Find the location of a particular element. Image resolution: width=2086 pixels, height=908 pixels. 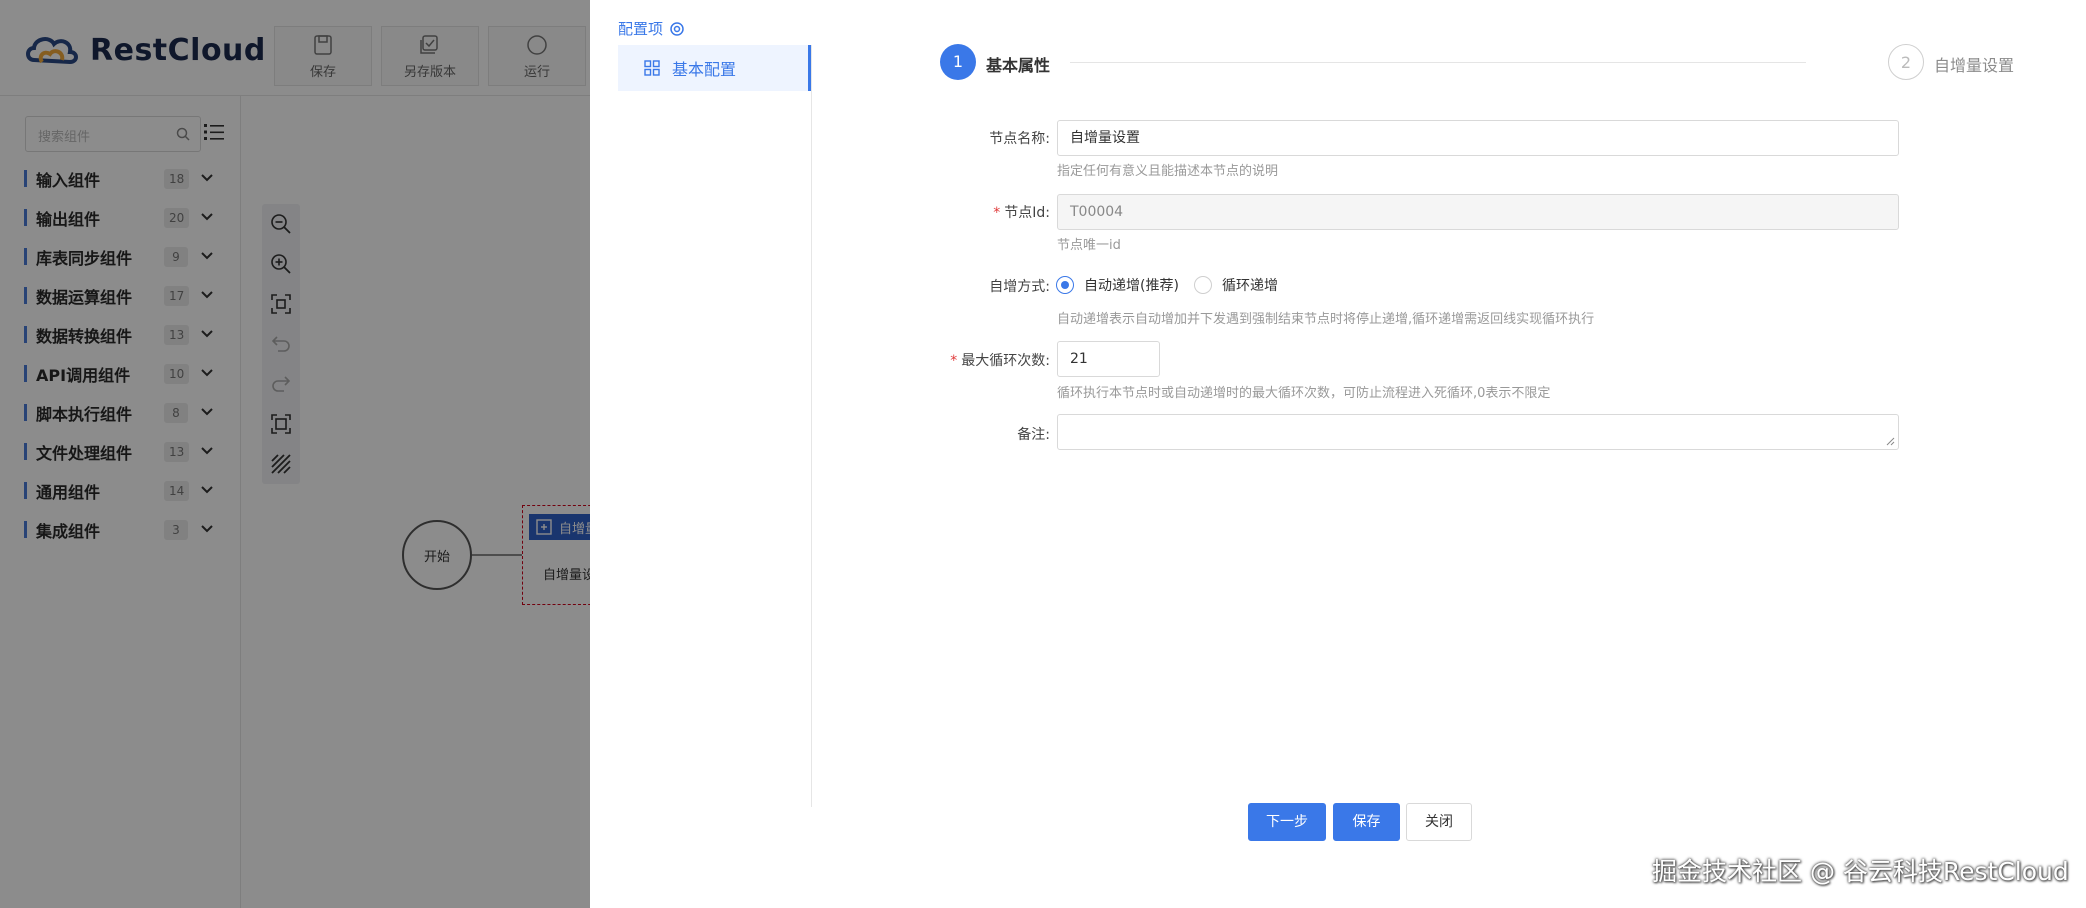

menu-item-basic-config: 基本配置 is located at coordinates (714, 68).